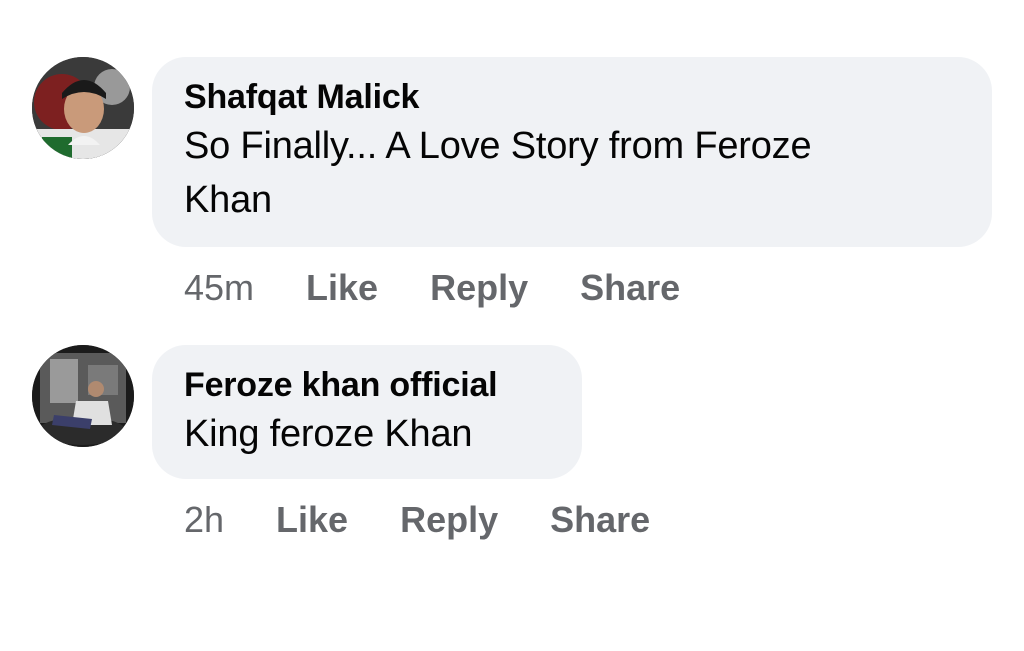 The image size is (1024, 651). I want to click on comment-text-line-1: So Finally... A Love Story from Feroze, so click(498, 146).